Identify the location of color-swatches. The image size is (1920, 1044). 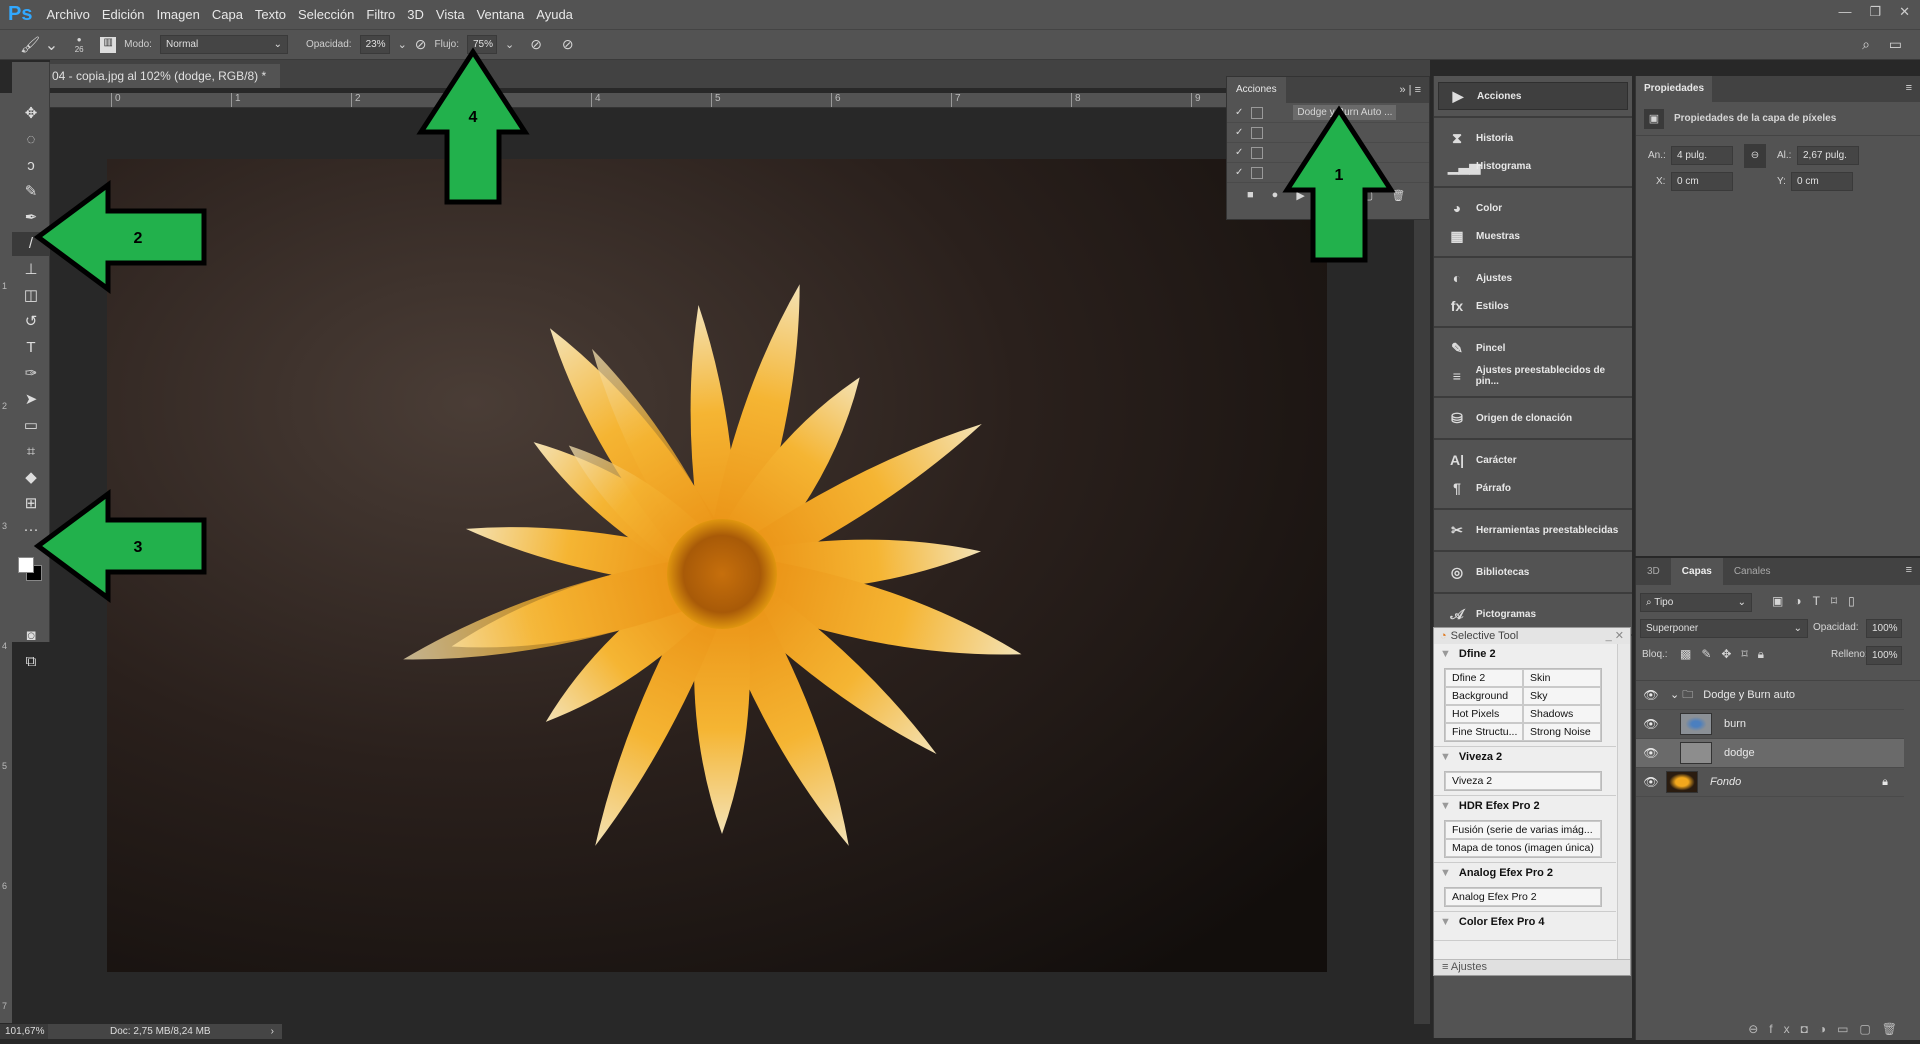
(32, 570).